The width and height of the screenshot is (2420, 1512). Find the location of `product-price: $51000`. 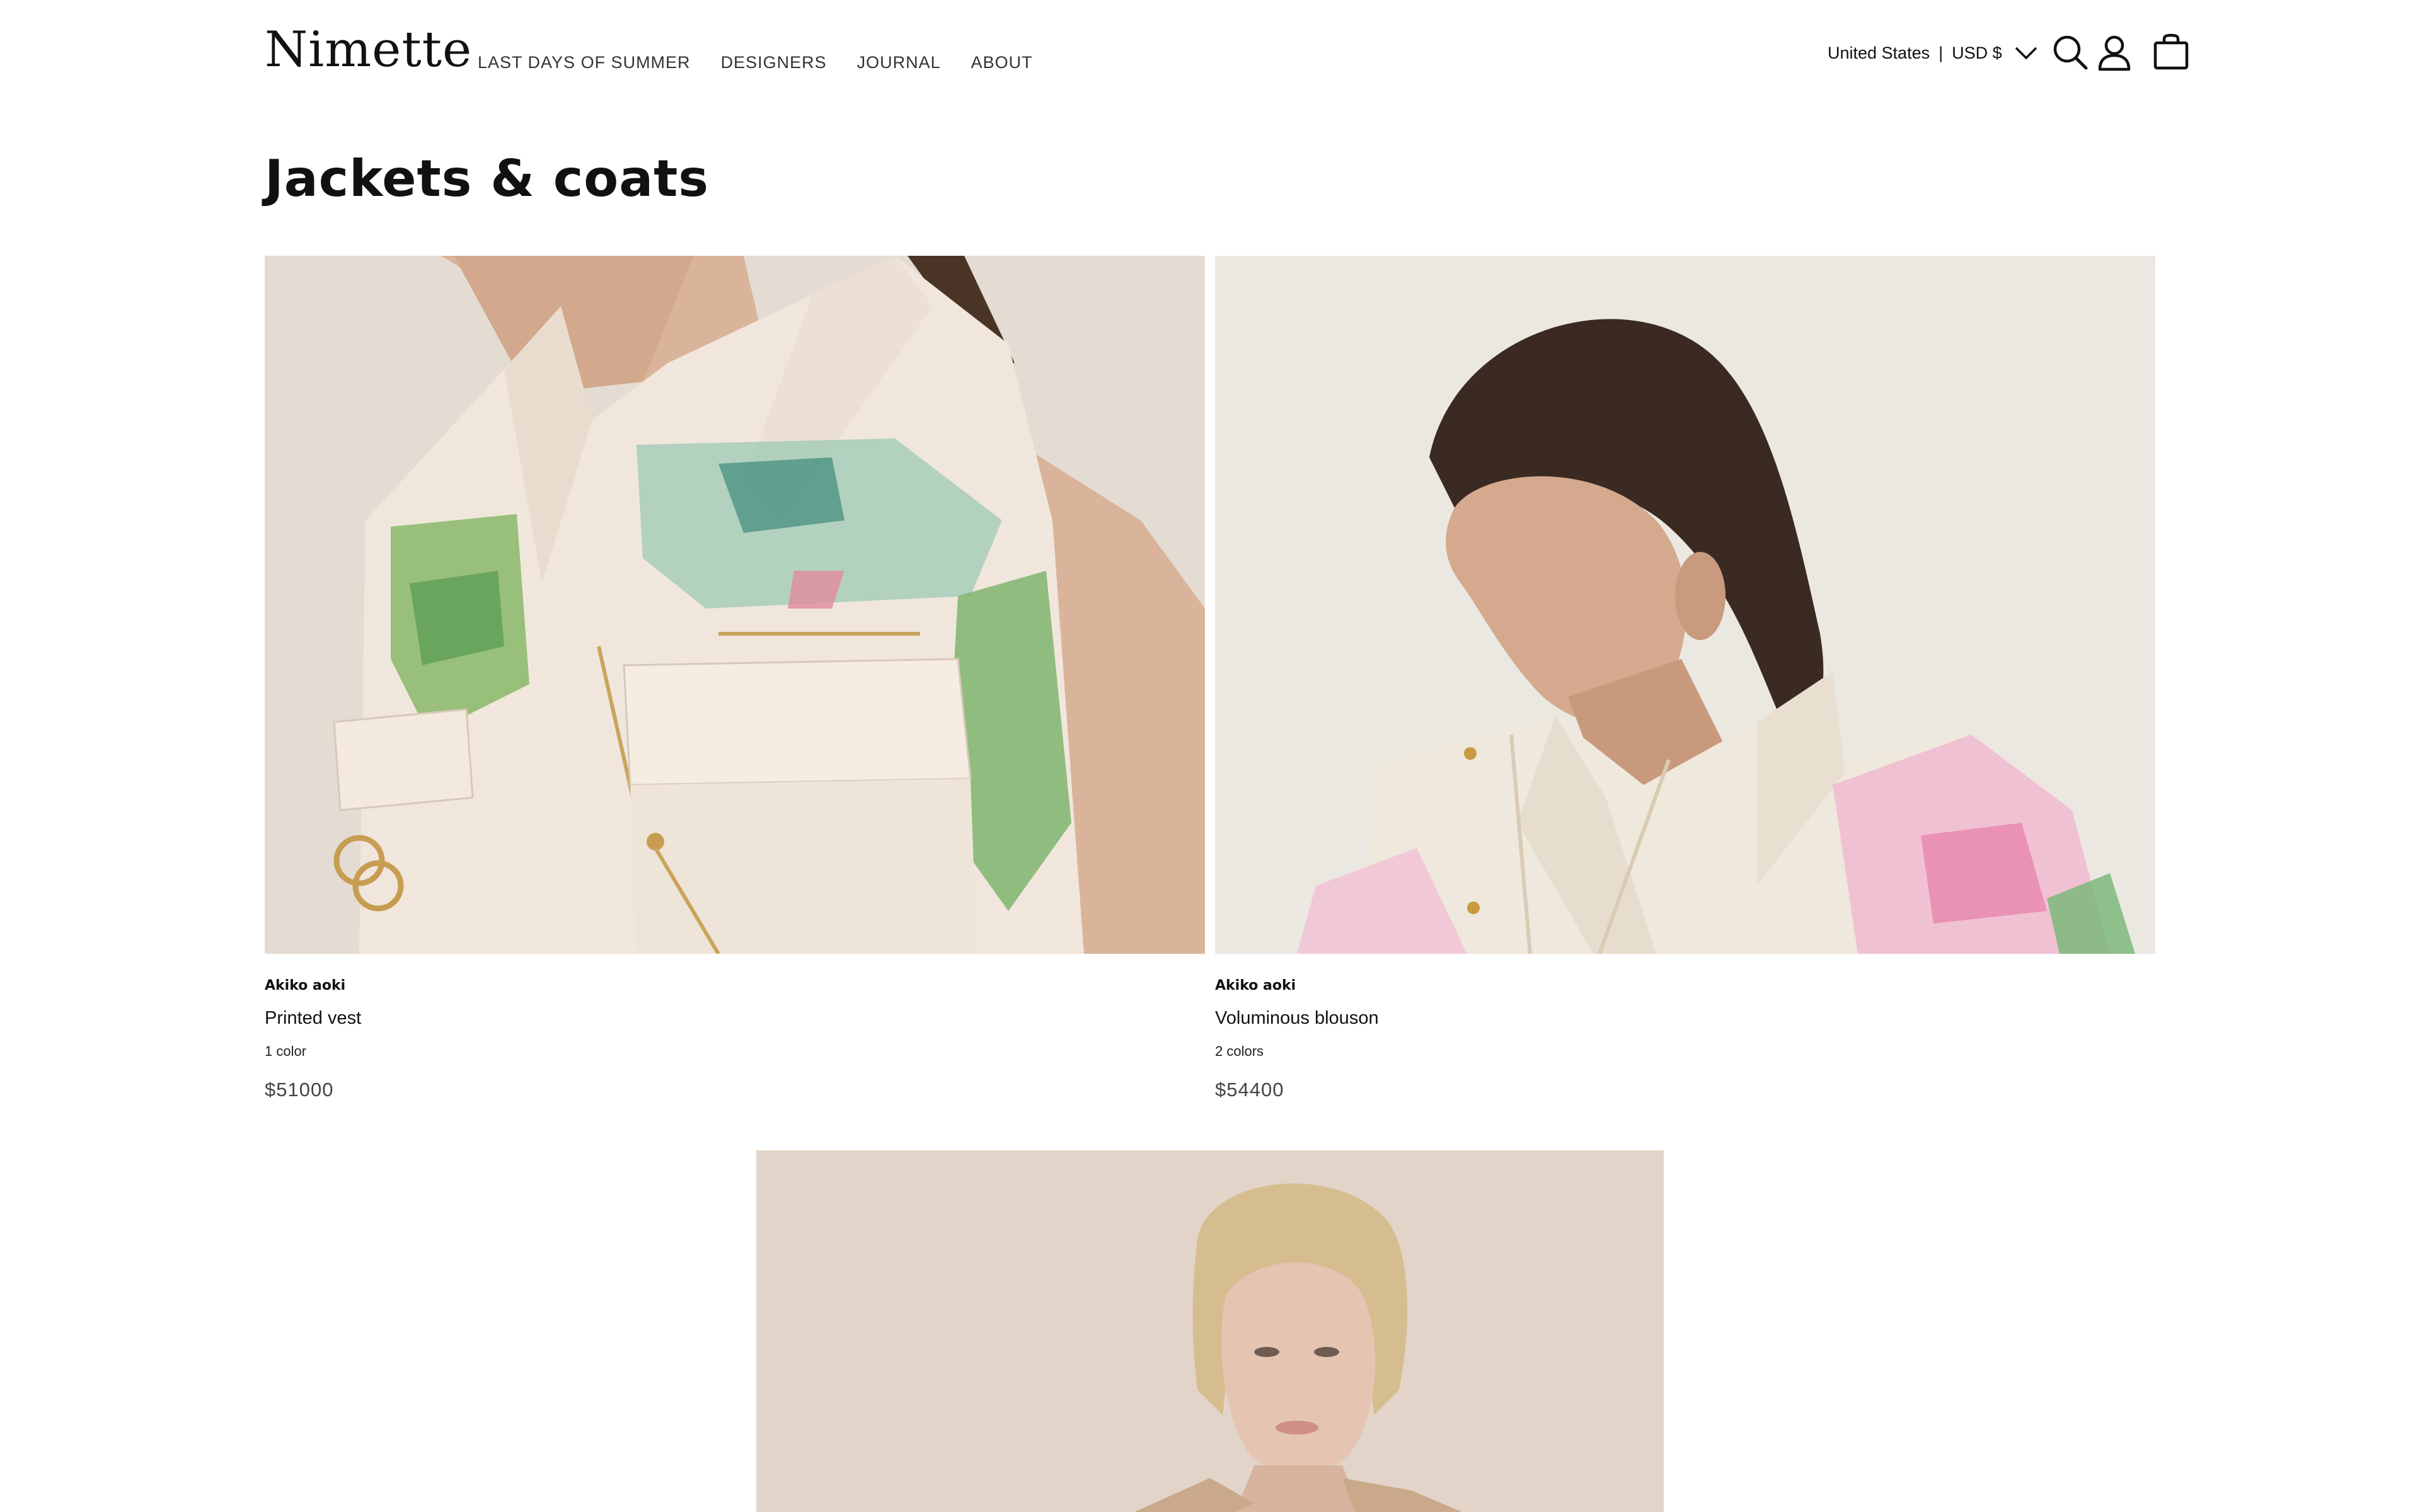

product-price: $51000 is located at coordinates (300, 1090).